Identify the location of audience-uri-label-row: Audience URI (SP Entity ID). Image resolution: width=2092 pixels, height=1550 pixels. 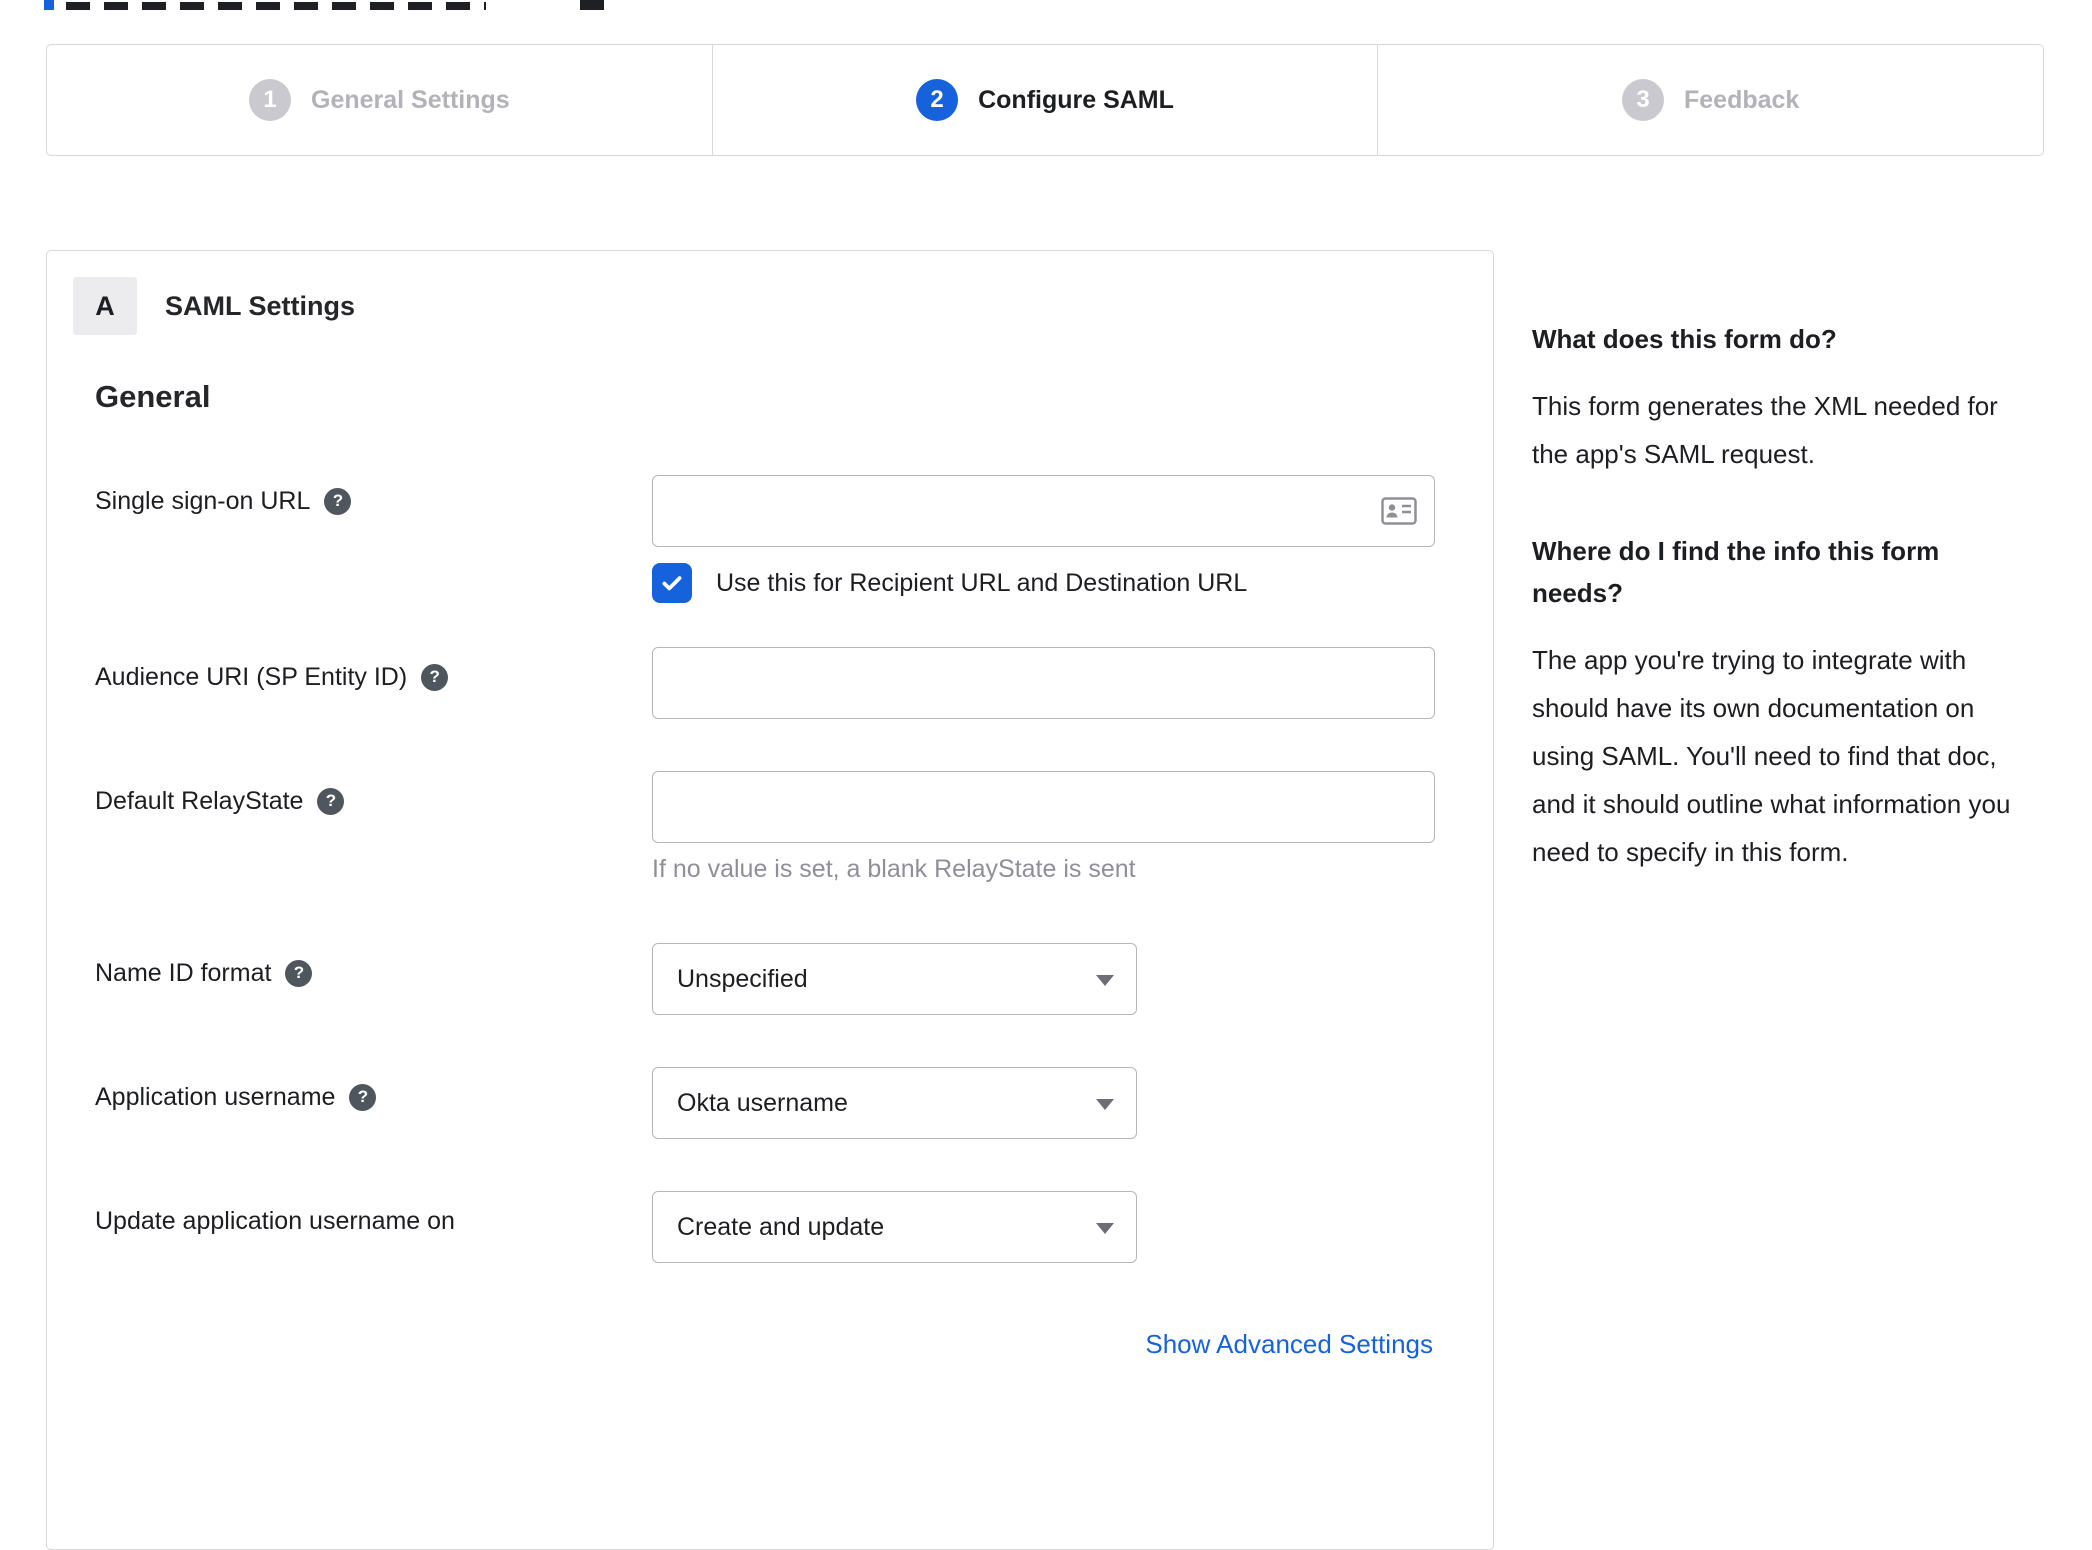
(272, 677).